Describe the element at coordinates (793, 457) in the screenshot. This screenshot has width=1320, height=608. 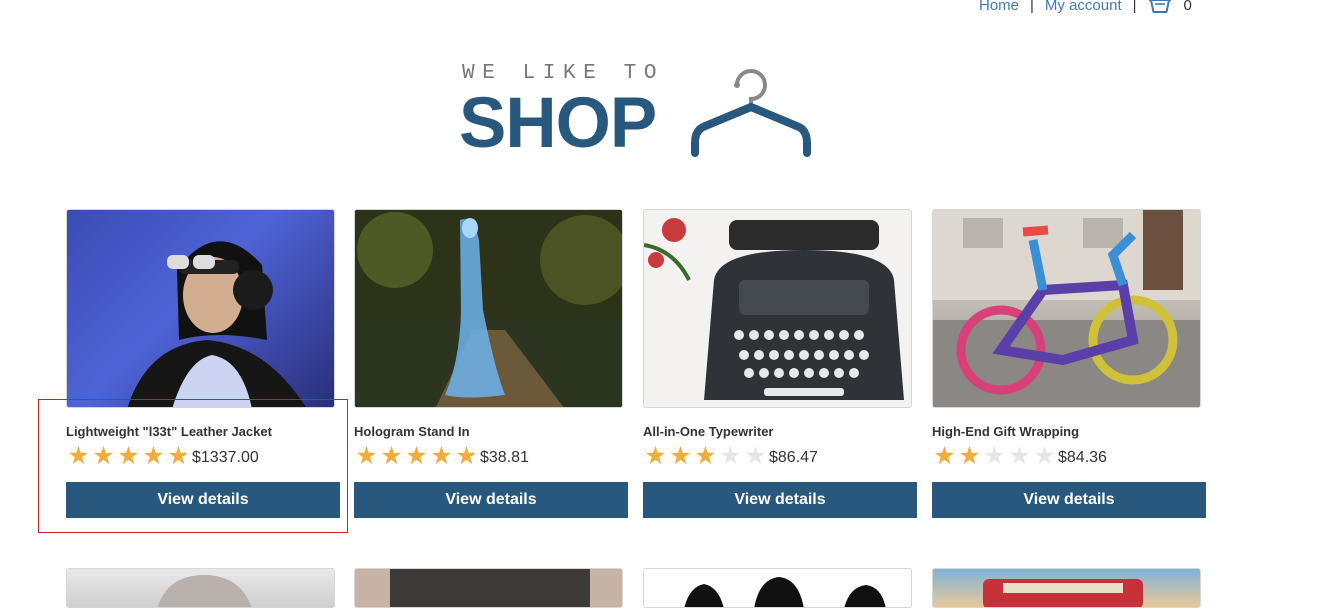
I see `product-price: $86.47` at that location.